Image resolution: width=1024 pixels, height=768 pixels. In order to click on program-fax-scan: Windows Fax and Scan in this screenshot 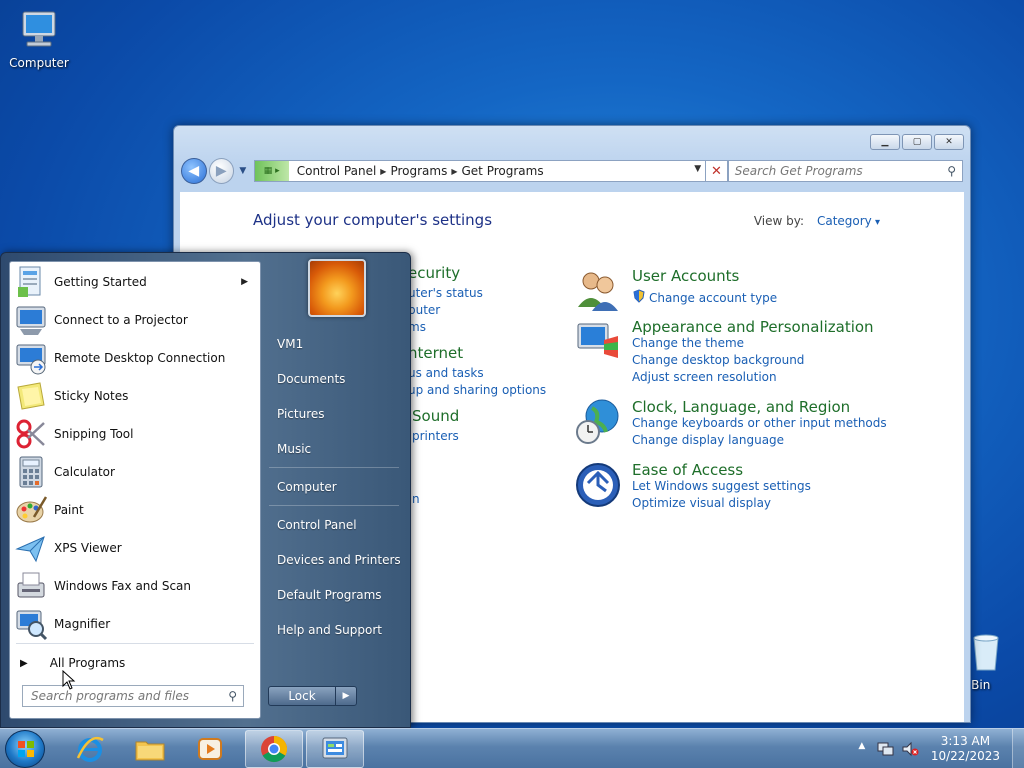, I will do `click(135, 586)`.